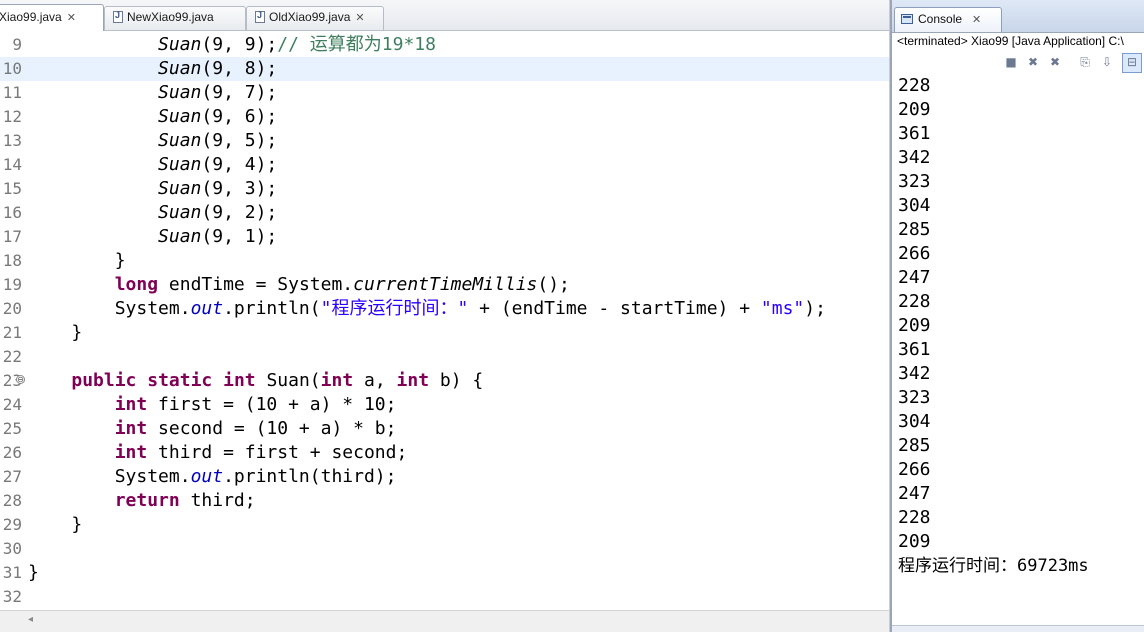  I want to click on code-line: 30, so click(444, 549).